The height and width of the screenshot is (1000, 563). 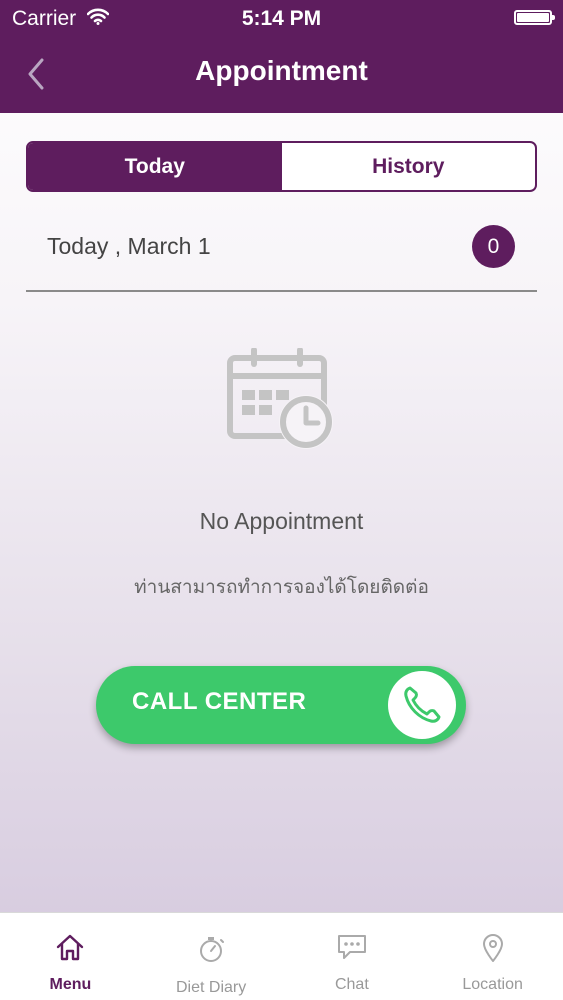 I want to click on tab-menu: Menu, so click(x=70, y=956).